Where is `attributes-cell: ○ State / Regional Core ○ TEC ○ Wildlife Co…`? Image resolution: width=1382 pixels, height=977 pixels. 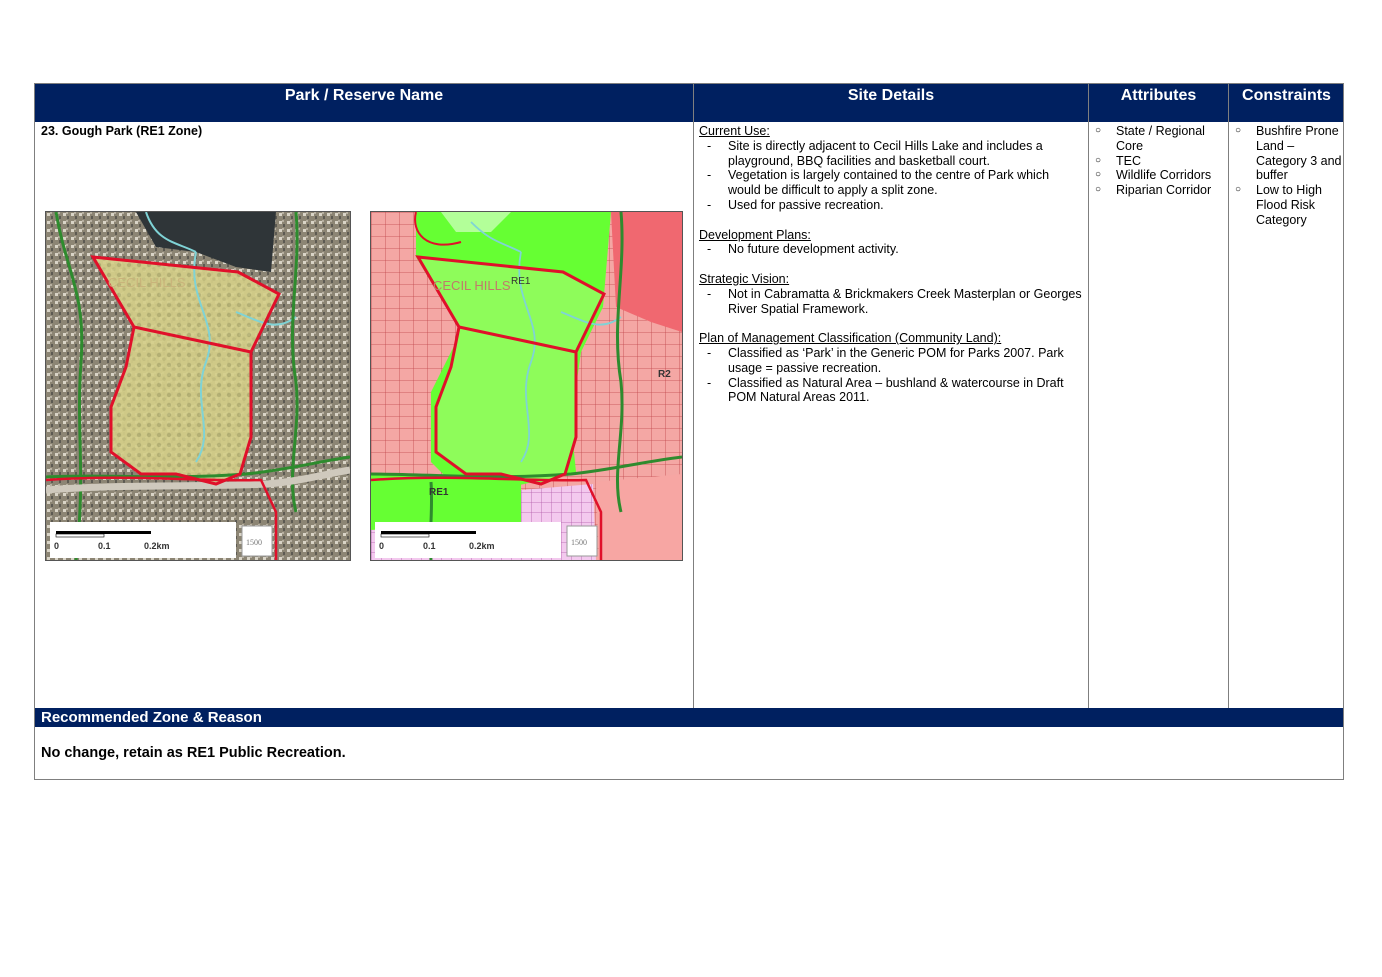
attributes-cell: ○ State / Regional Core ○ TEC ○ Wildlife Co… is located at coordinates (1158, 415).